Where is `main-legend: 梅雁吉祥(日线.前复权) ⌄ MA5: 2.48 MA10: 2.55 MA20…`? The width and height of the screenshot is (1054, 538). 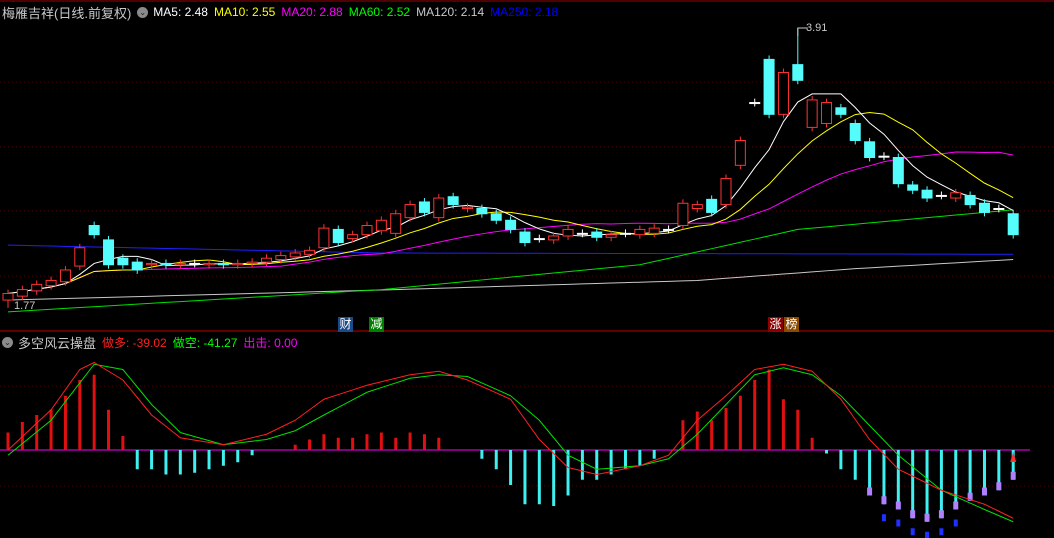 main-legend: 梅雁吉祥(日线.前复权) ⌄ MA5: 2.48 MA10: 2.55 MA20… is located at coordinates (283, 12).